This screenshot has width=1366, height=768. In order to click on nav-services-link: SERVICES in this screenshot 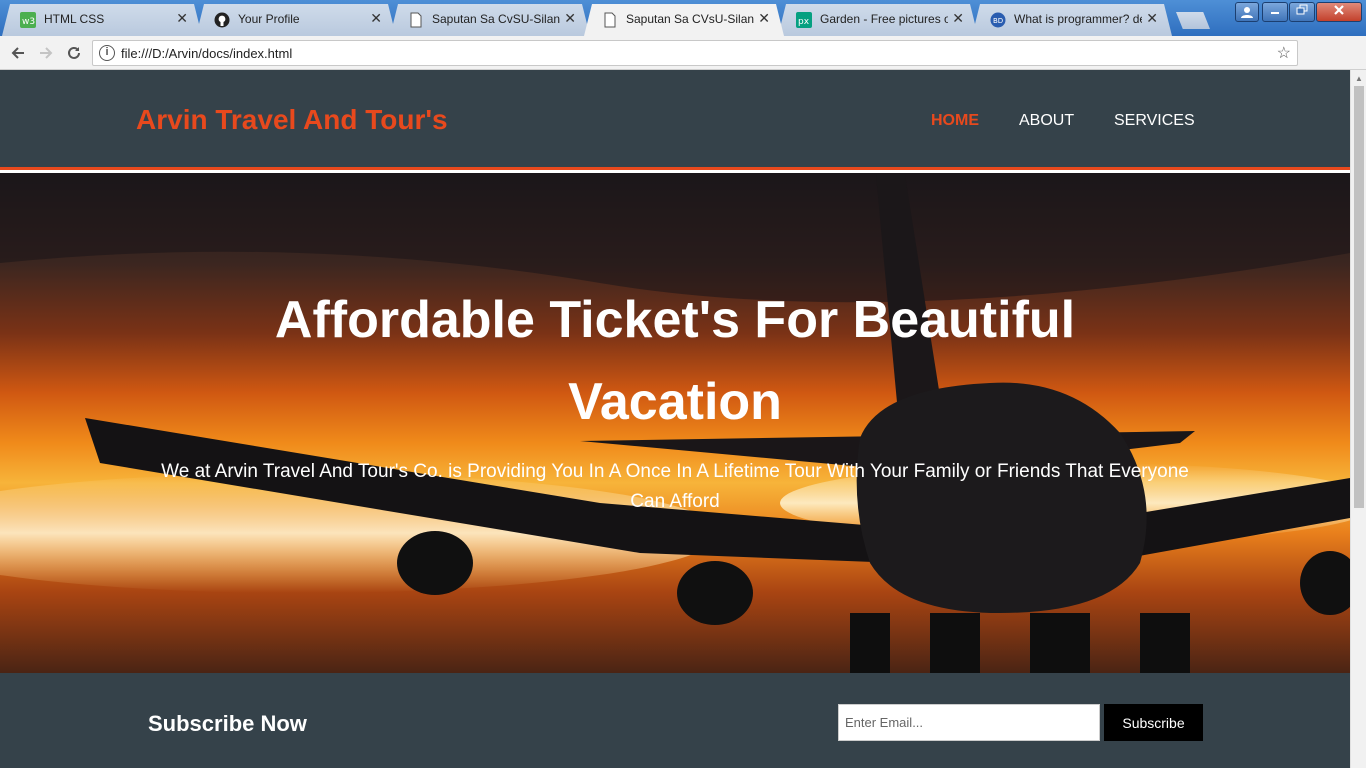, I will do `click(1154, 121)`.